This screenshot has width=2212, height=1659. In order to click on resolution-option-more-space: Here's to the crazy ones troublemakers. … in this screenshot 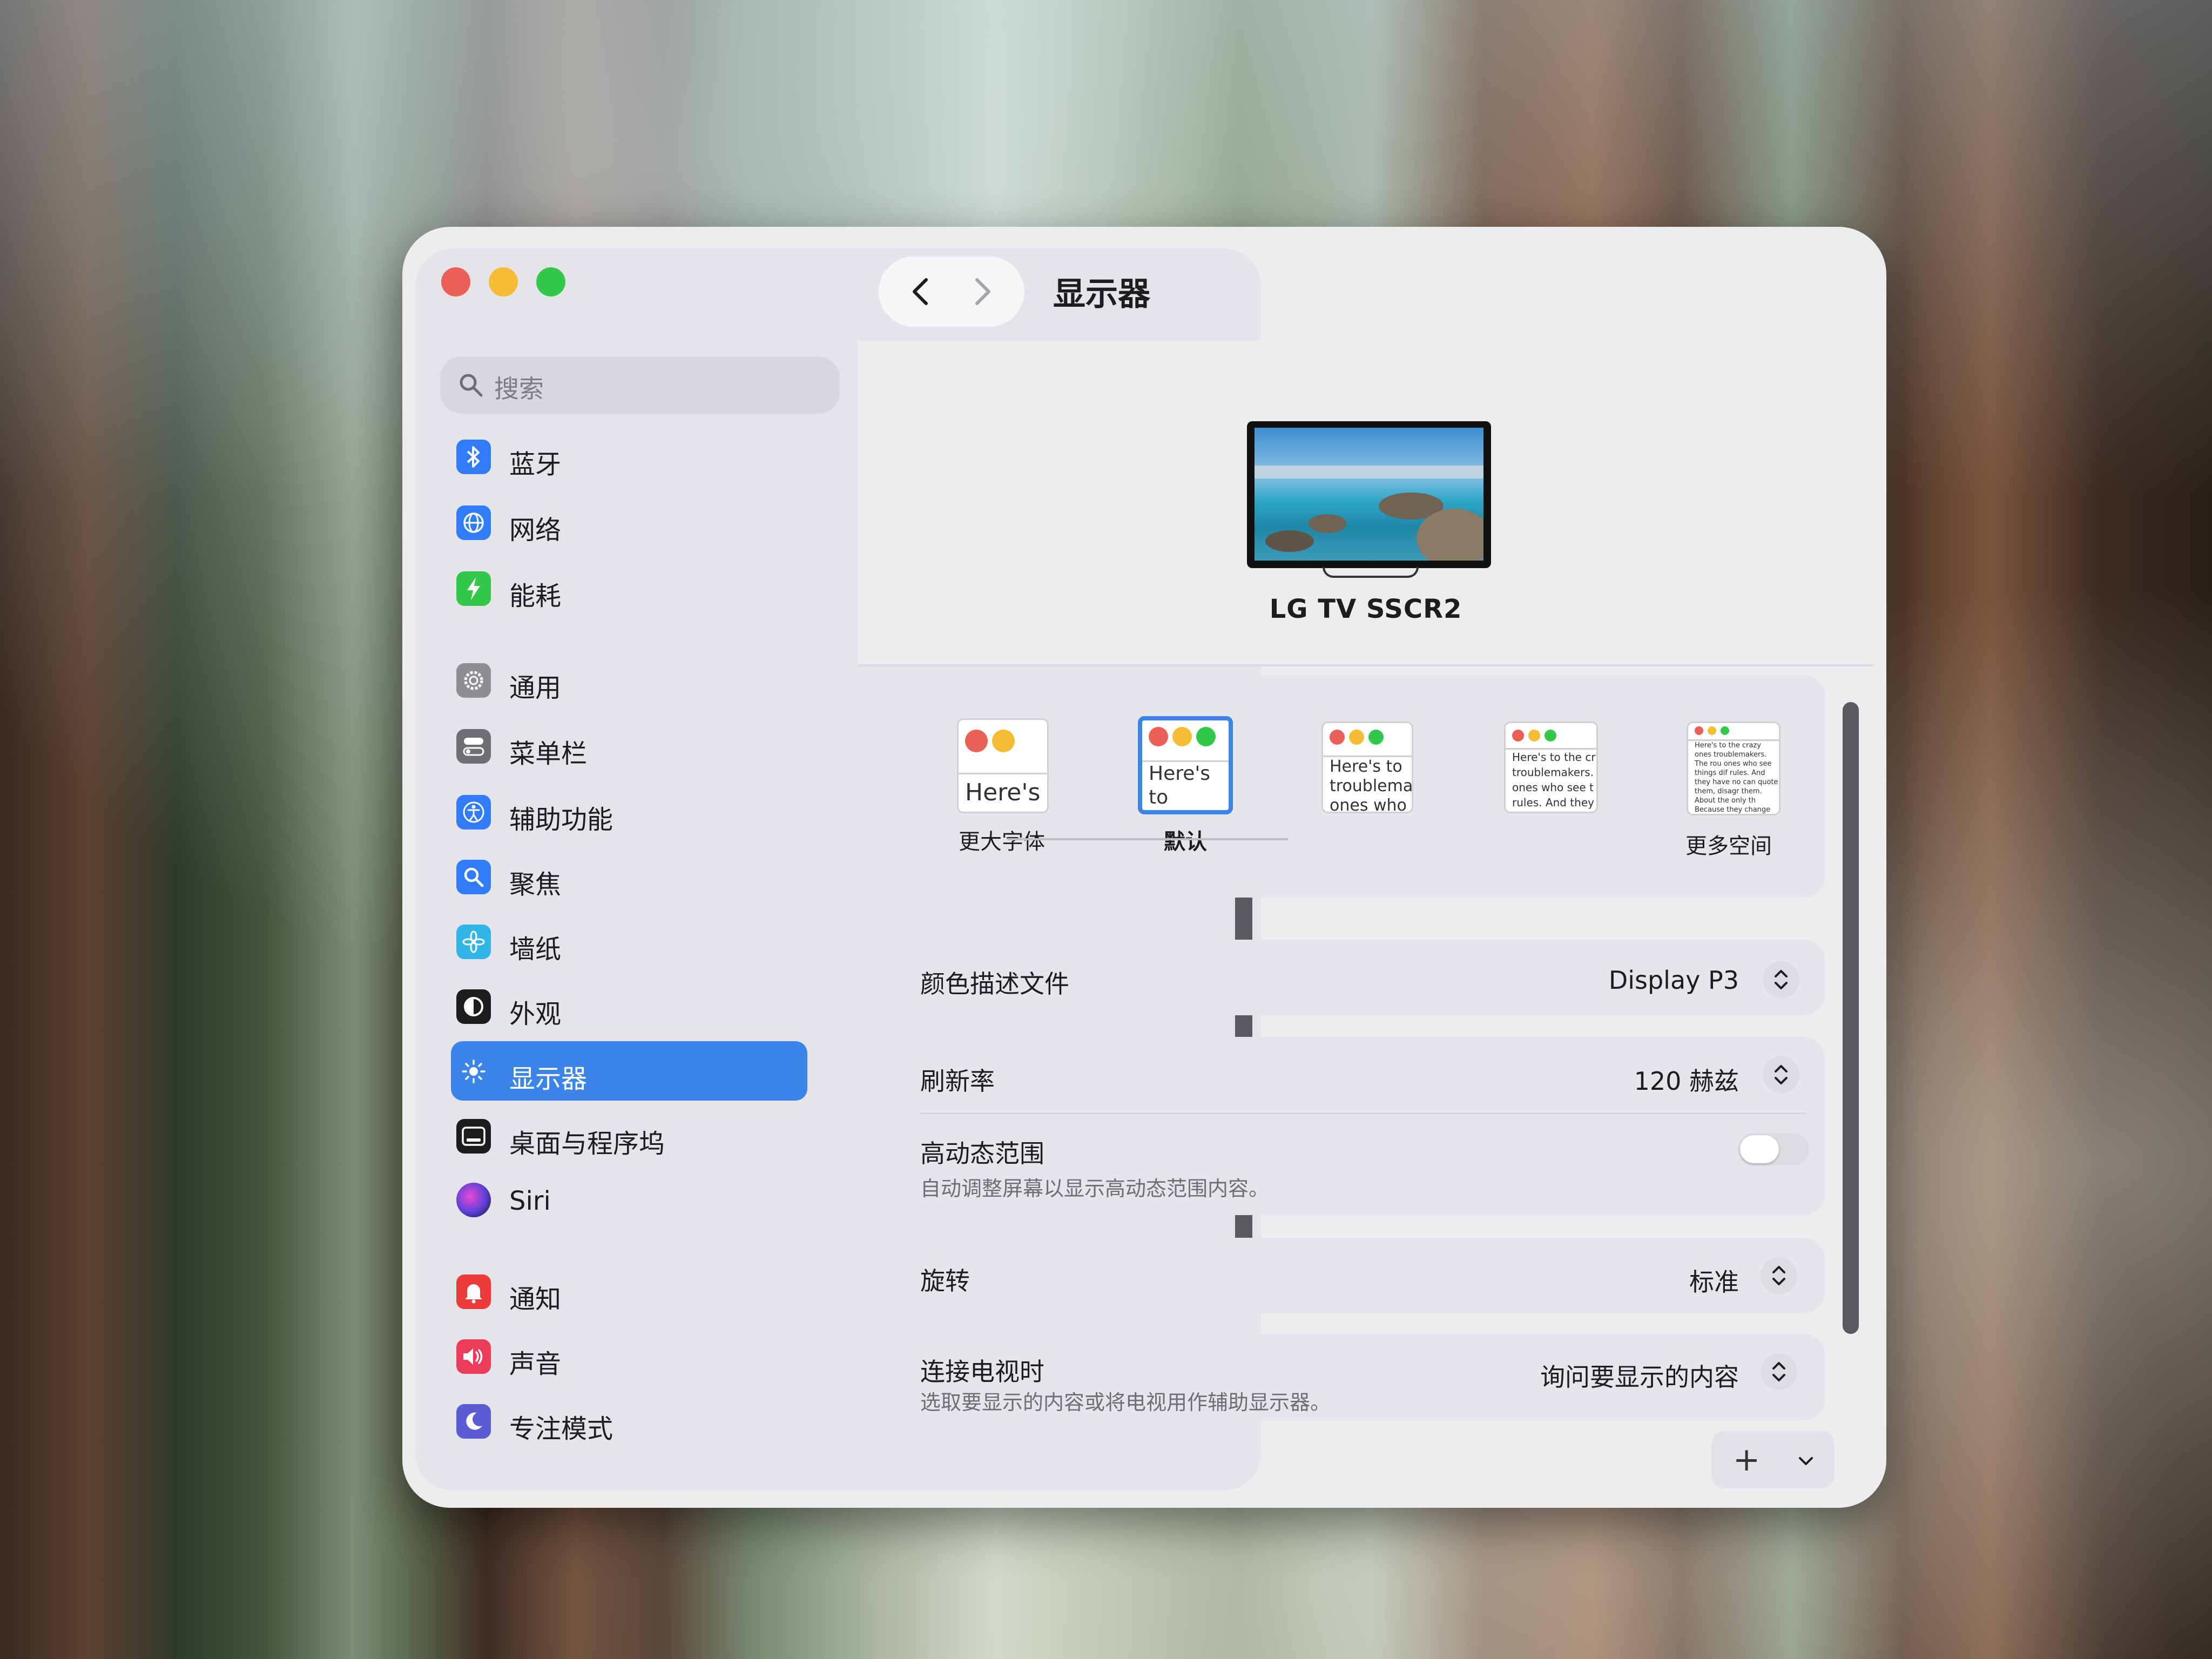, I will do `click(1734, 768)`.